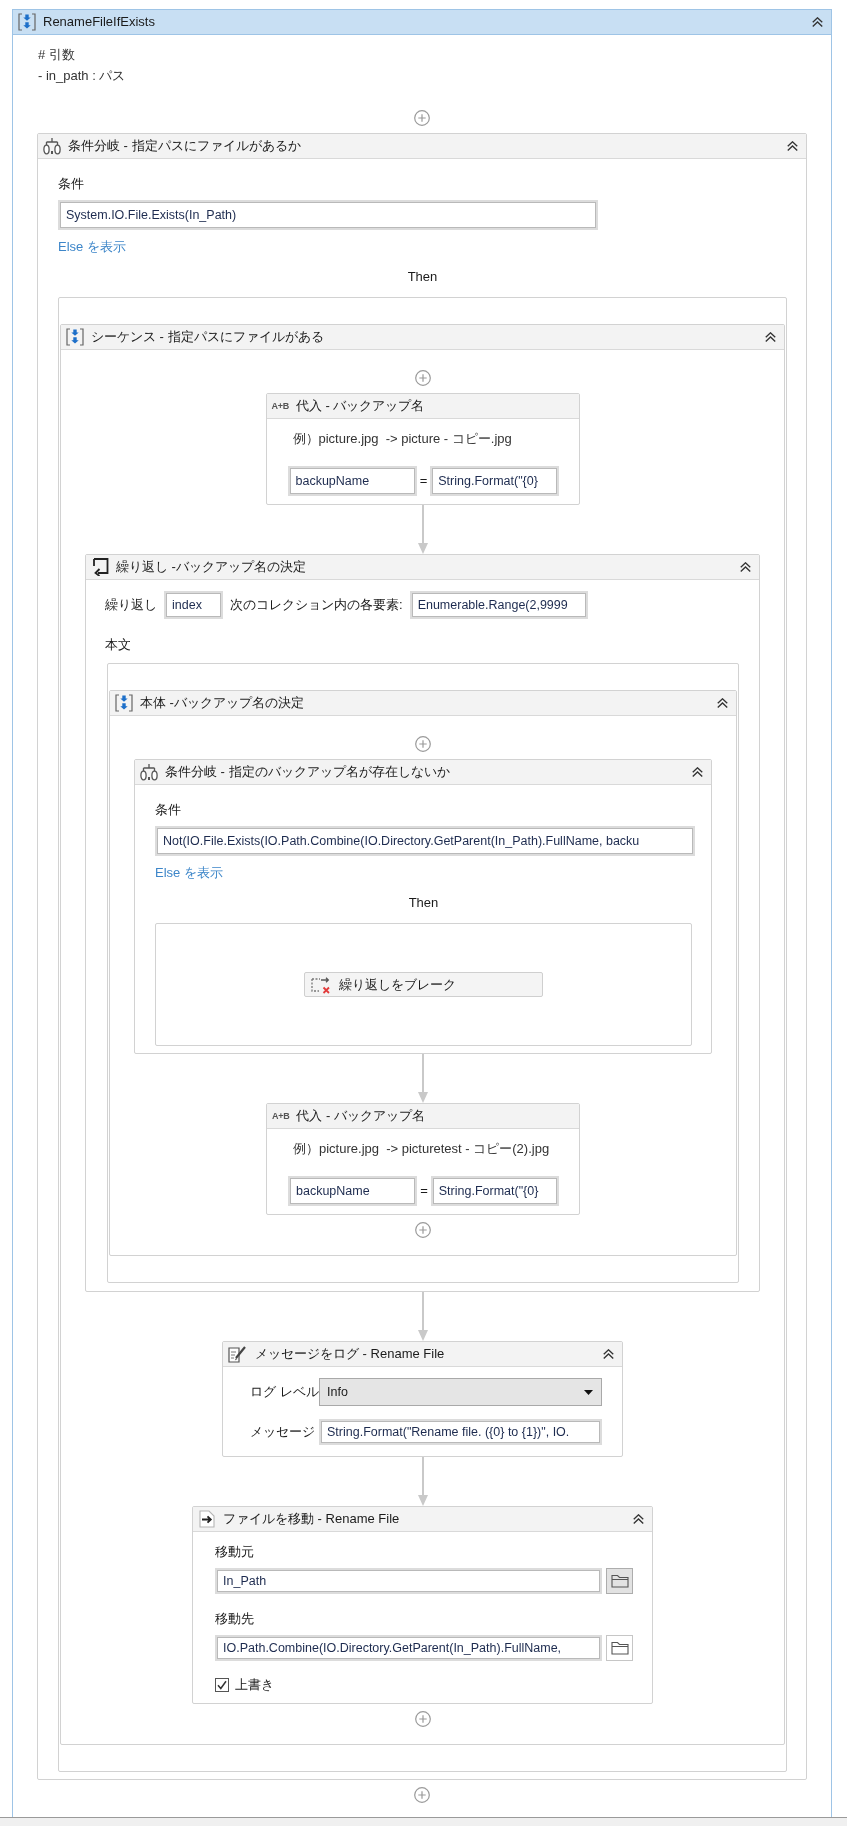  Describe the element at coordinates (425, 841) in the screenshot. I see `condition-field: Not(IO.File.Exists(IO.Path.Combine(IO.Directory.GetParent(In_Path).FullName, backu` at that location.